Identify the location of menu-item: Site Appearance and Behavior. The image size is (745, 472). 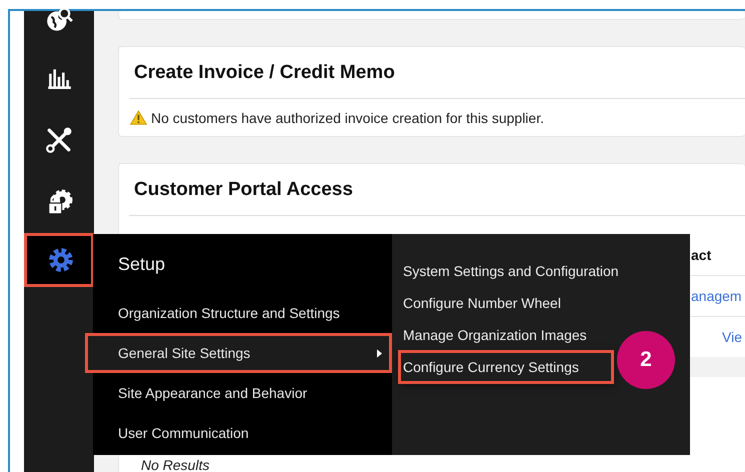
(242, 393).